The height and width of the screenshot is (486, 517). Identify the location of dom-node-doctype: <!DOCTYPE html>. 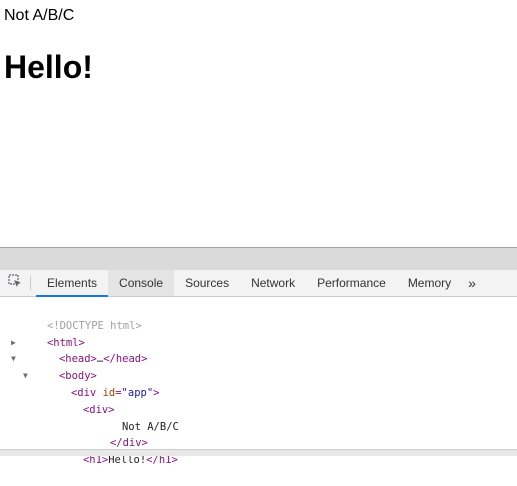
(258, 316).